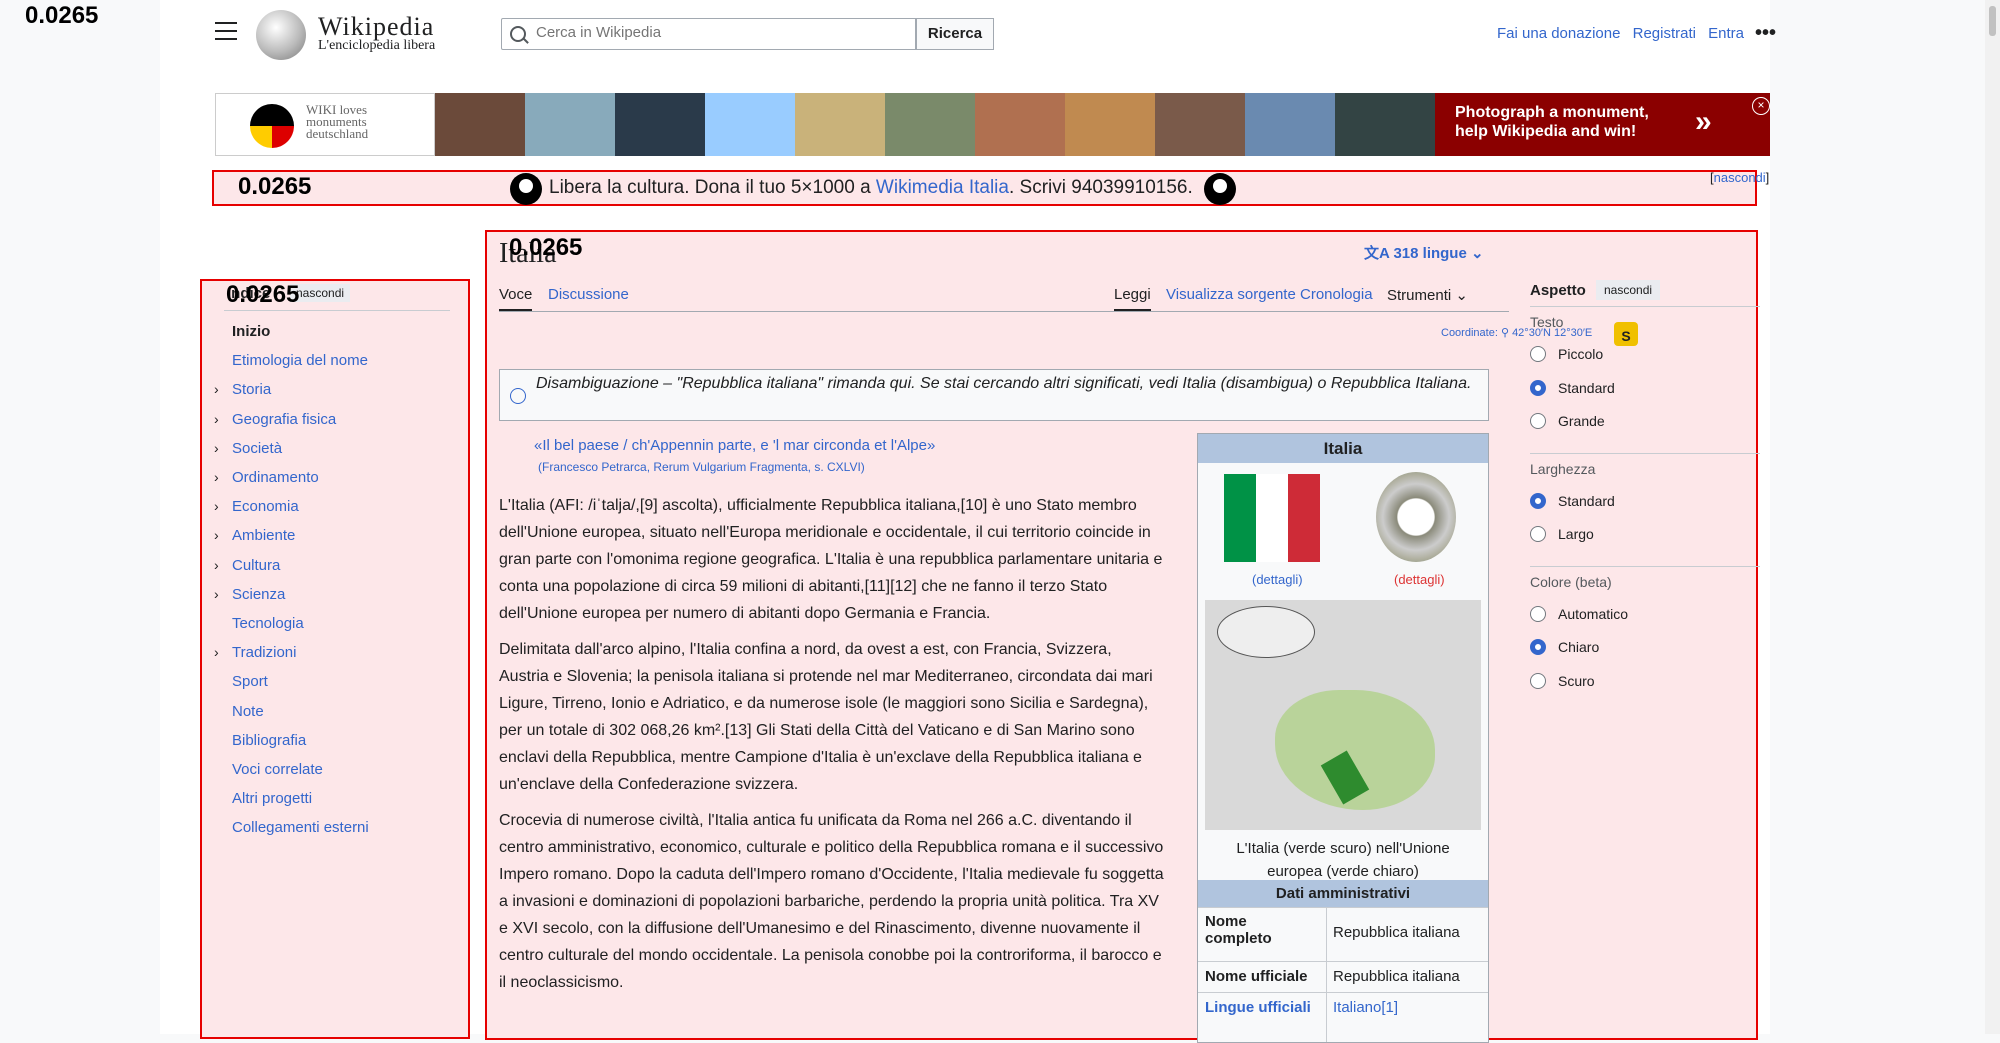 The width and height of the screenshot is (2000, 1043). What do you see at coordinates (1578, 647) in the screenshot?
I see `radio-label: Chiaro` at bounding box center [1578, 647].